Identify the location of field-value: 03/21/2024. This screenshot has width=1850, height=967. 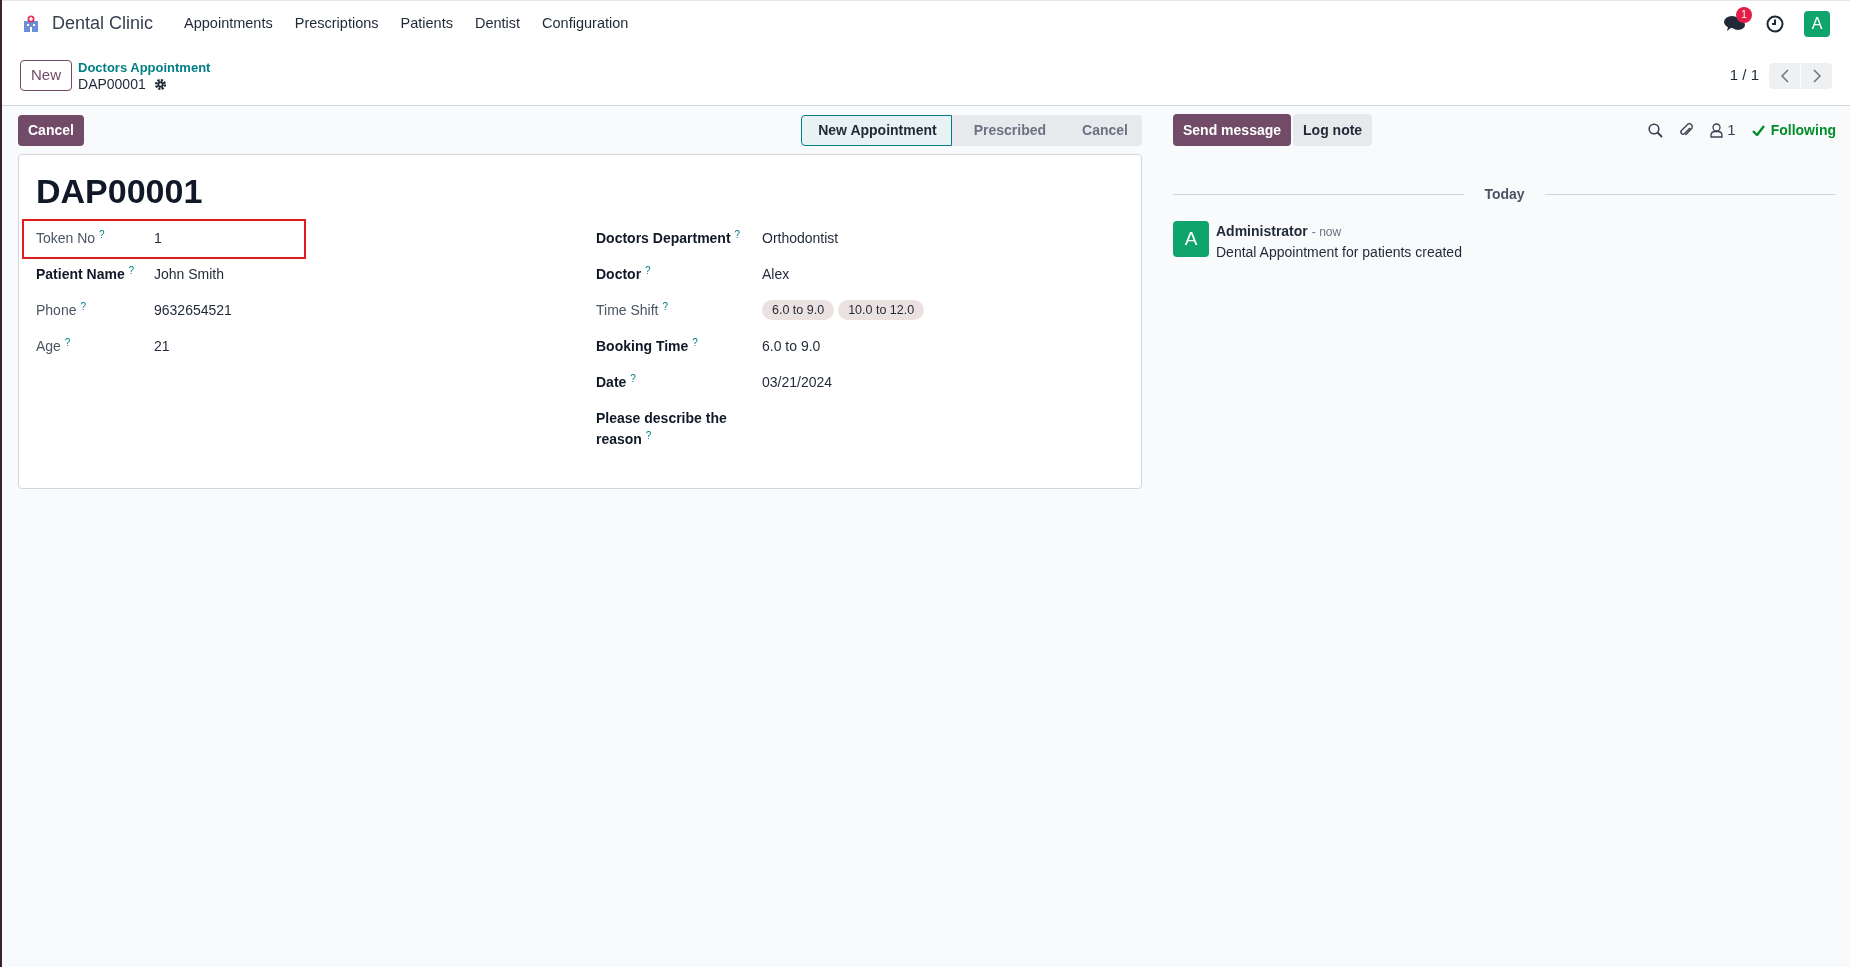
(797, 382).